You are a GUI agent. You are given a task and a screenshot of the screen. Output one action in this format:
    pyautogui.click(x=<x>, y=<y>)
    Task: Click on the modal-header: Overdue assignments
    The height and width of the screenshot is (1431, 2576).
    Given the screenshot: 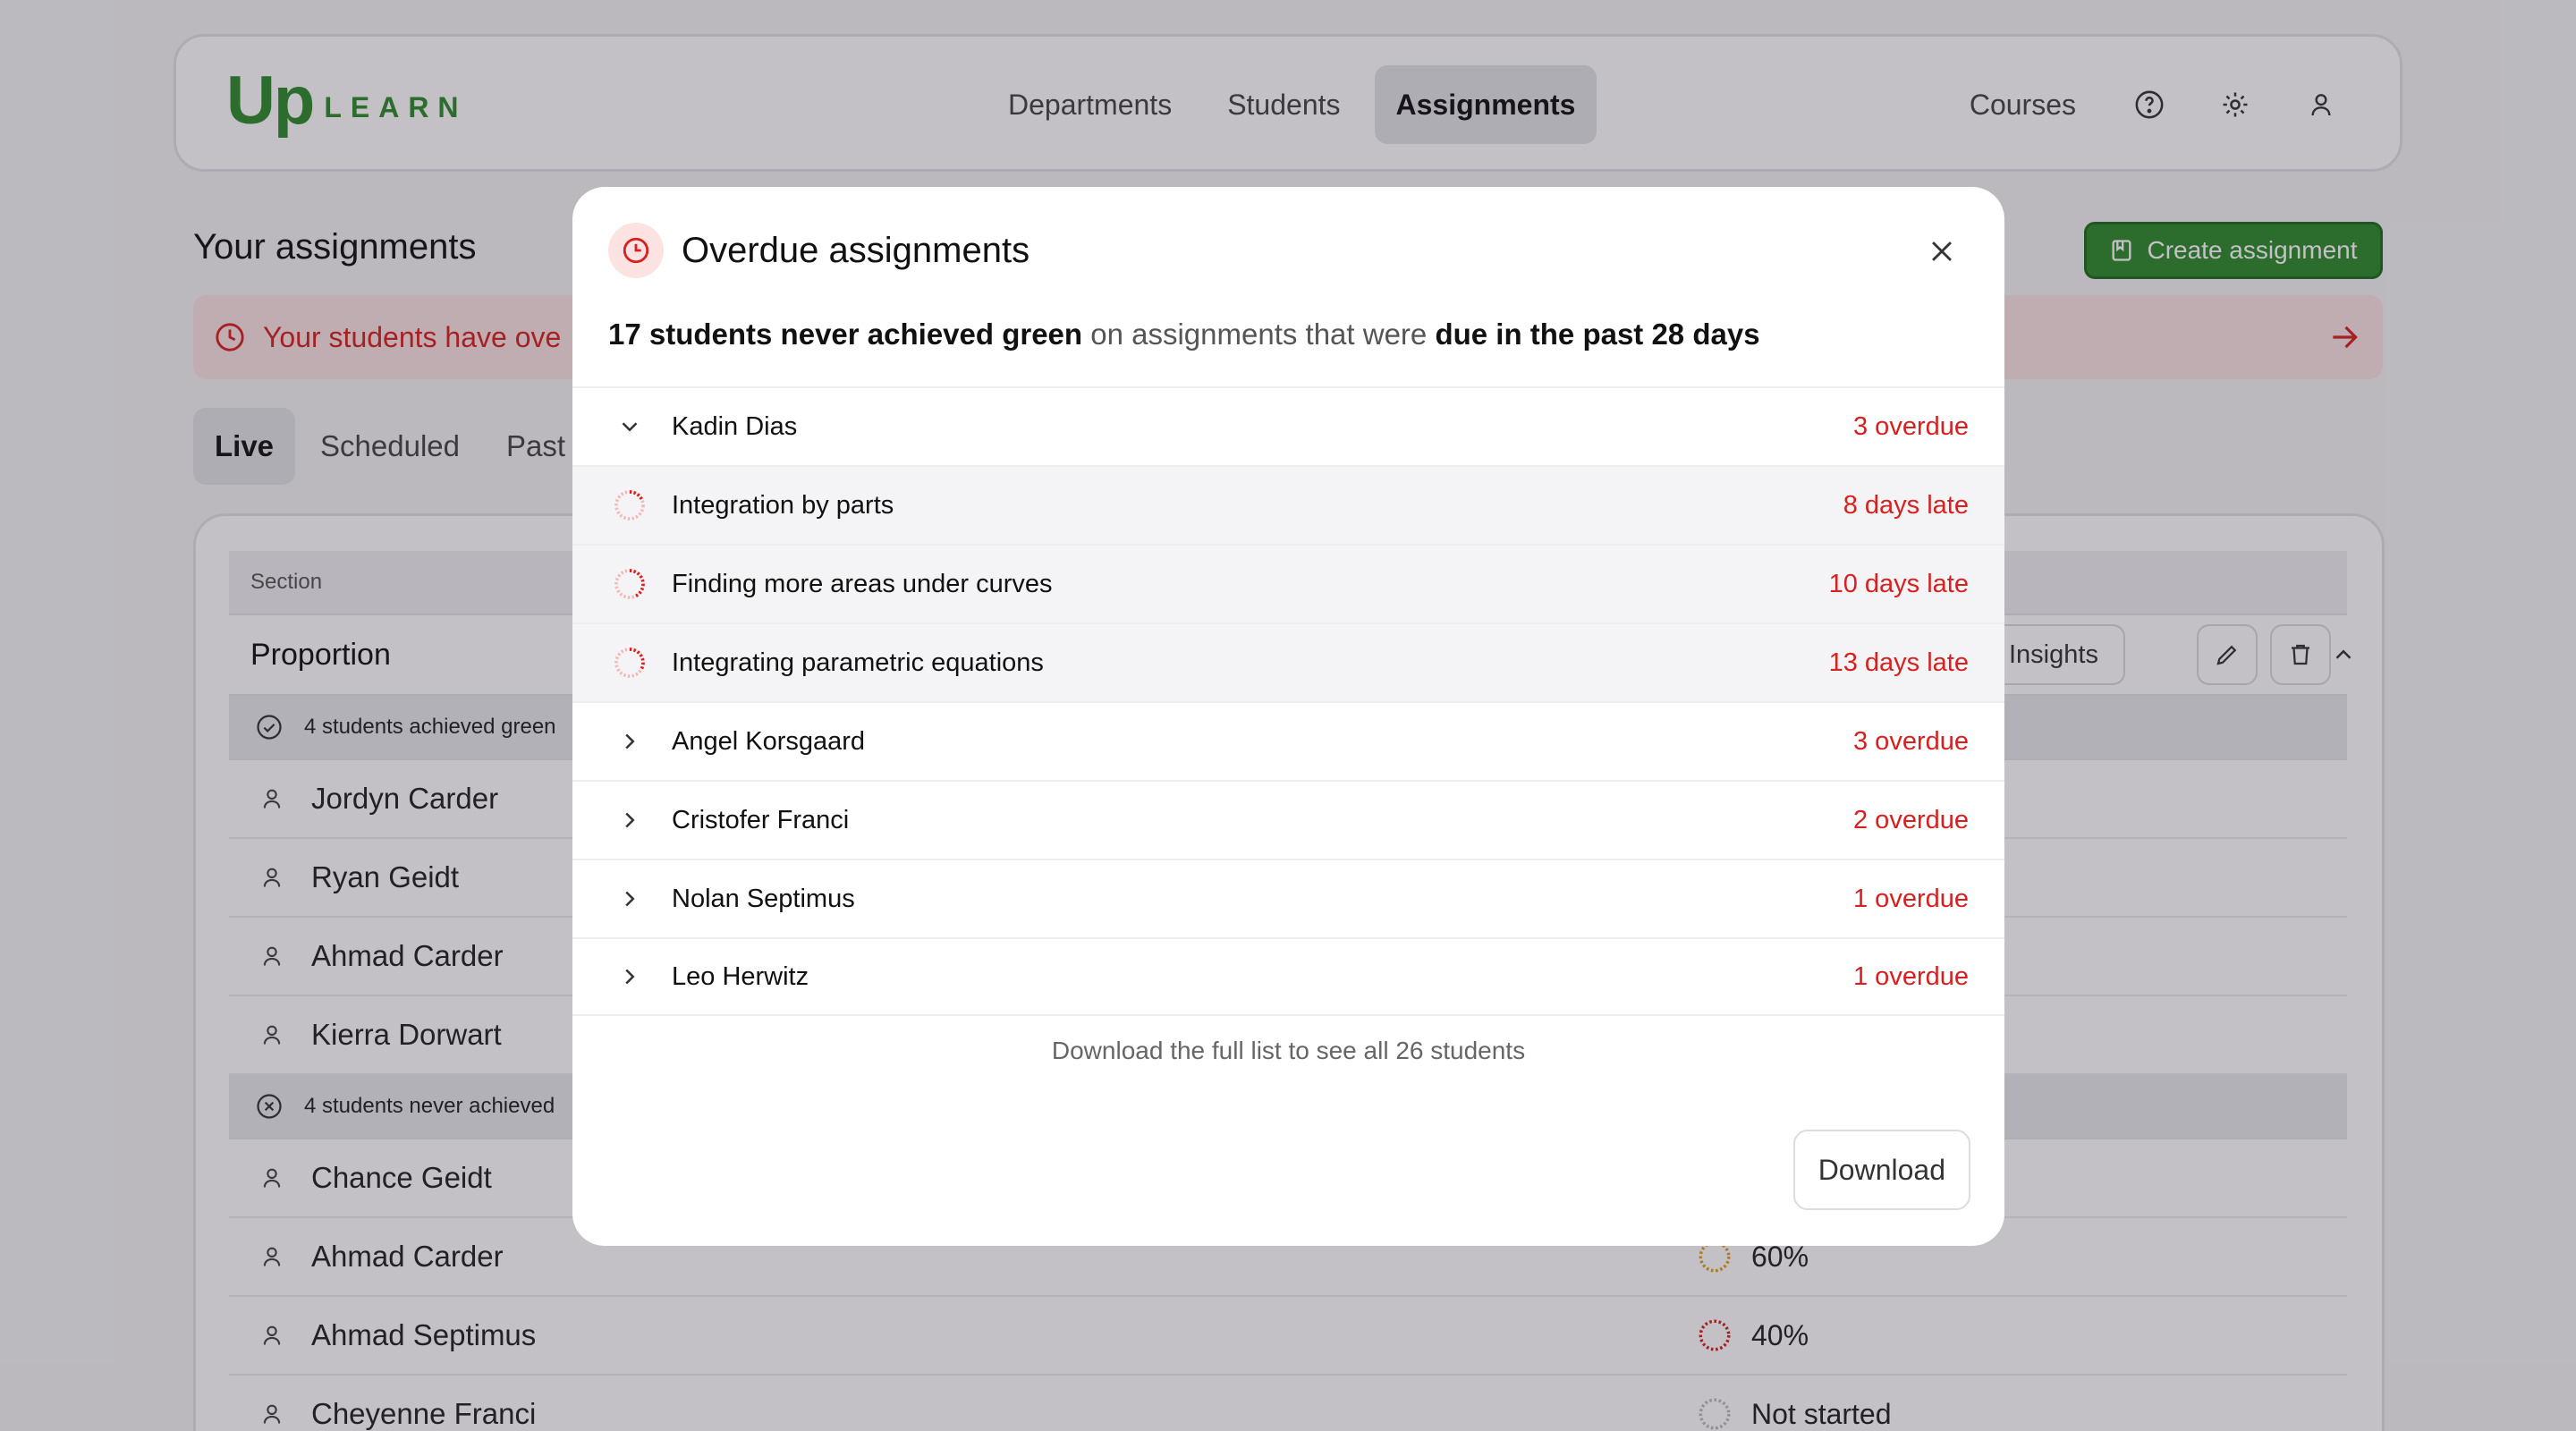 What is the action you would take?
    pyautogui.click(x=819, y=250)
    